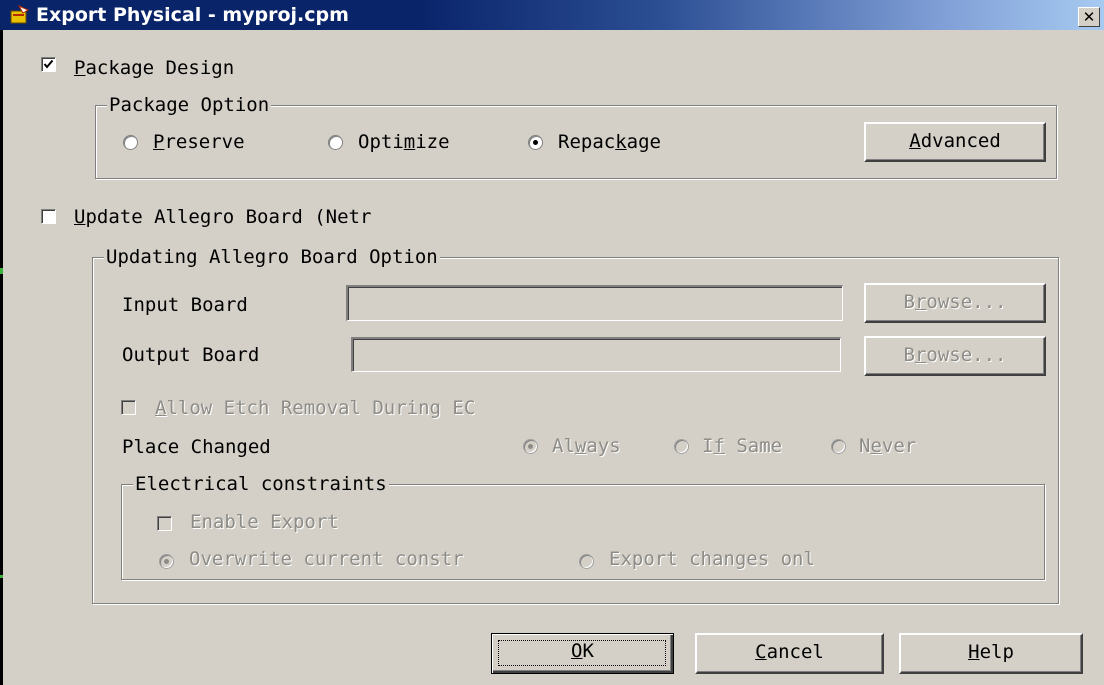 The height and width of the screenshot is (685, 1104). Describe the element at coordinates (222, 217) in the screenshot. I see `update-board-label: Update Allegro Board (Netr` at that location.